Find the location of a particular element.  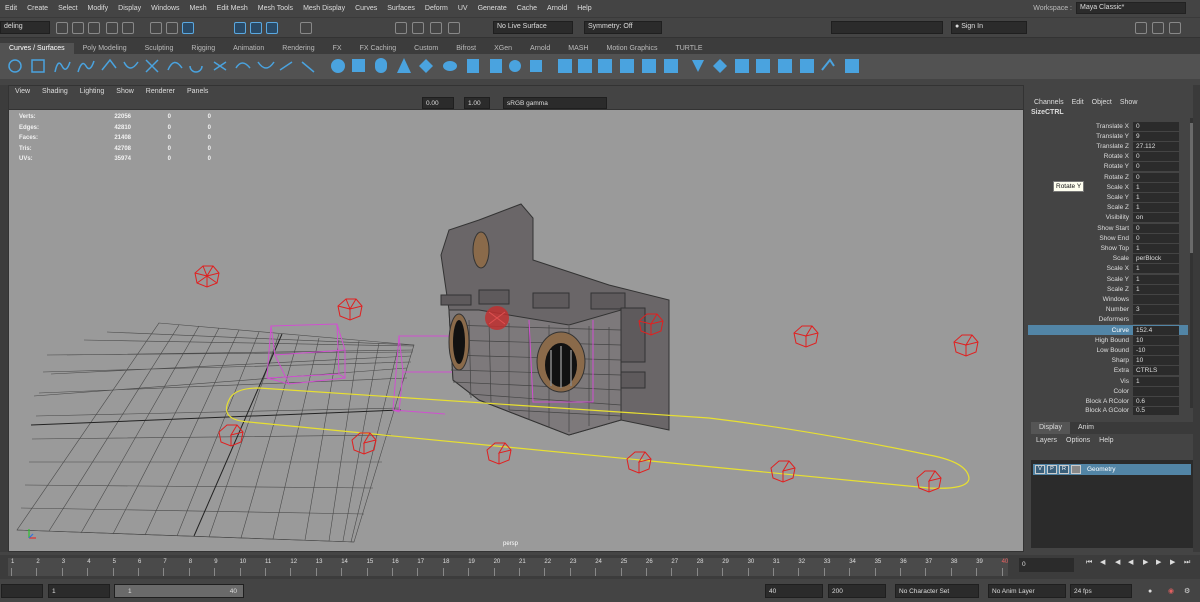

menu-select: Select is located at coordinates (67, 8).